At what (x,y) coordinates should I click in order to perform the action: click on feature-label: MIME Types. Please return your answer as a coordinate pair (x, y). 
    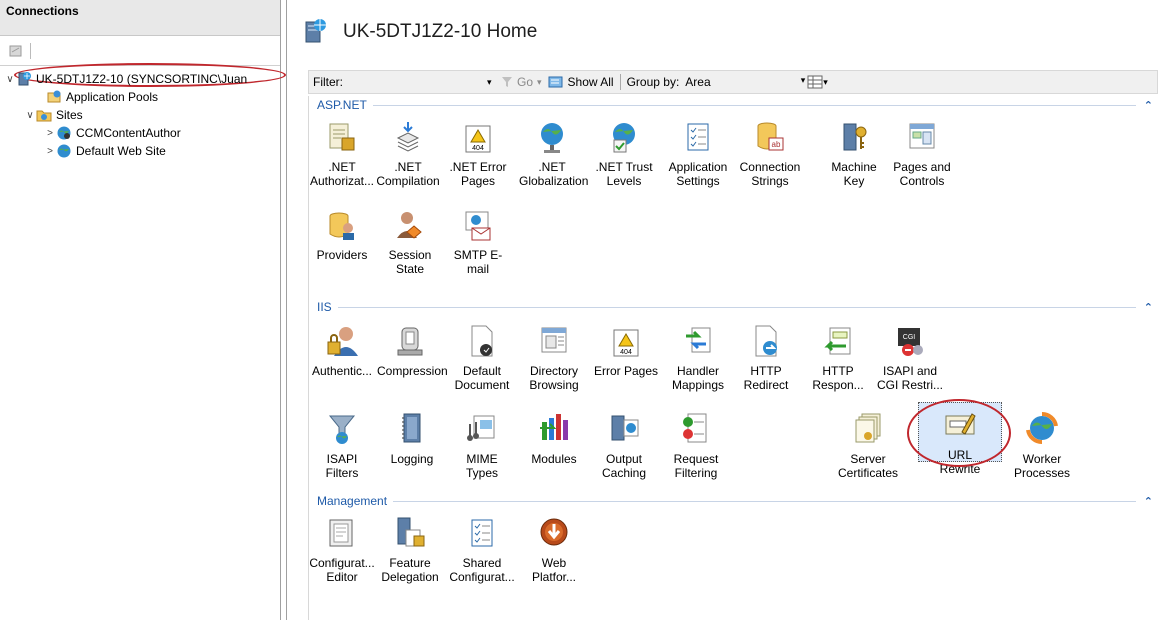
    Looking at the image, I should click on (481, 466).